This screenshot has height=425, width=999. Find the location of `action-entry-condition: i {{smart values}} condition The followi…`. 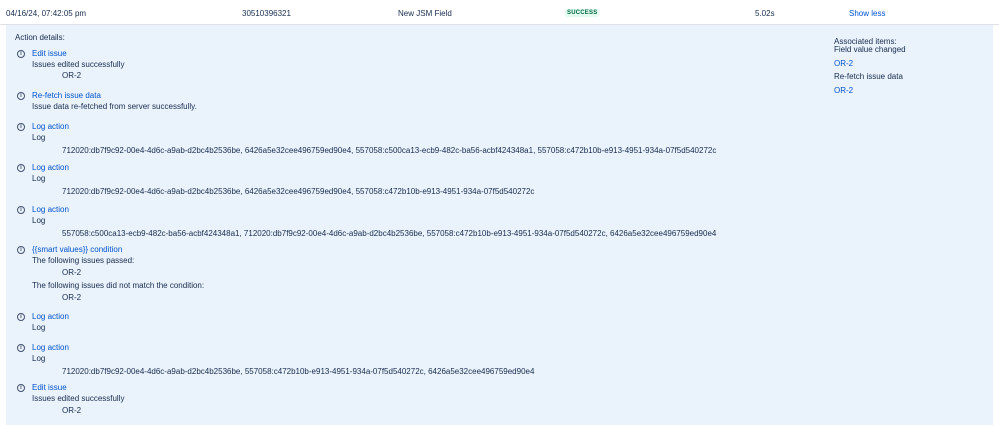

action-entry-condition: i {{smart values}} condition The followi… is located at coordinates (406, 275).